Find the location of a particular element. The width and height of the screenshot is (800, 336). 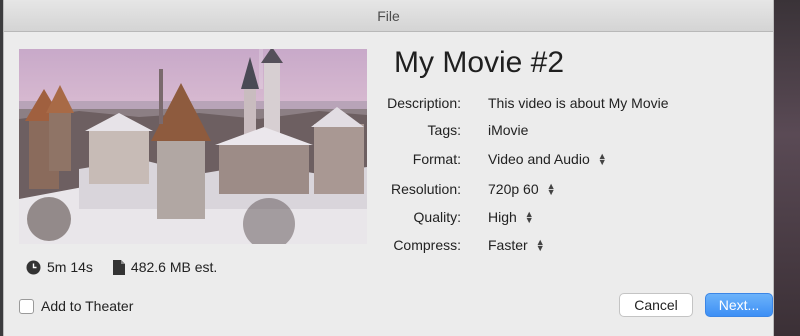

description-field: This video is about My Movie is located at coordinates (578, 103).